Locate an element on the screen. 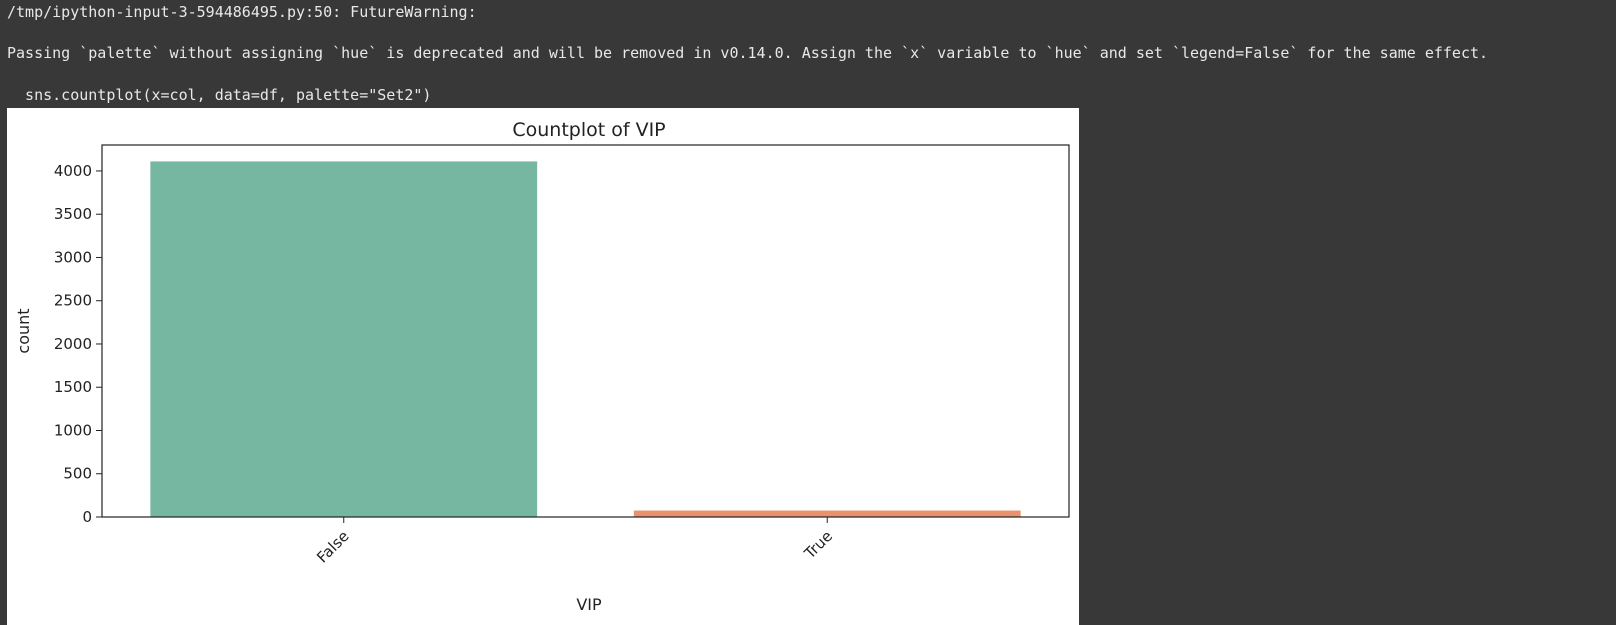 The height and width of the screenshot is (625, 1616). y-tick-label: 2000 is located at coordinates (73, 344).